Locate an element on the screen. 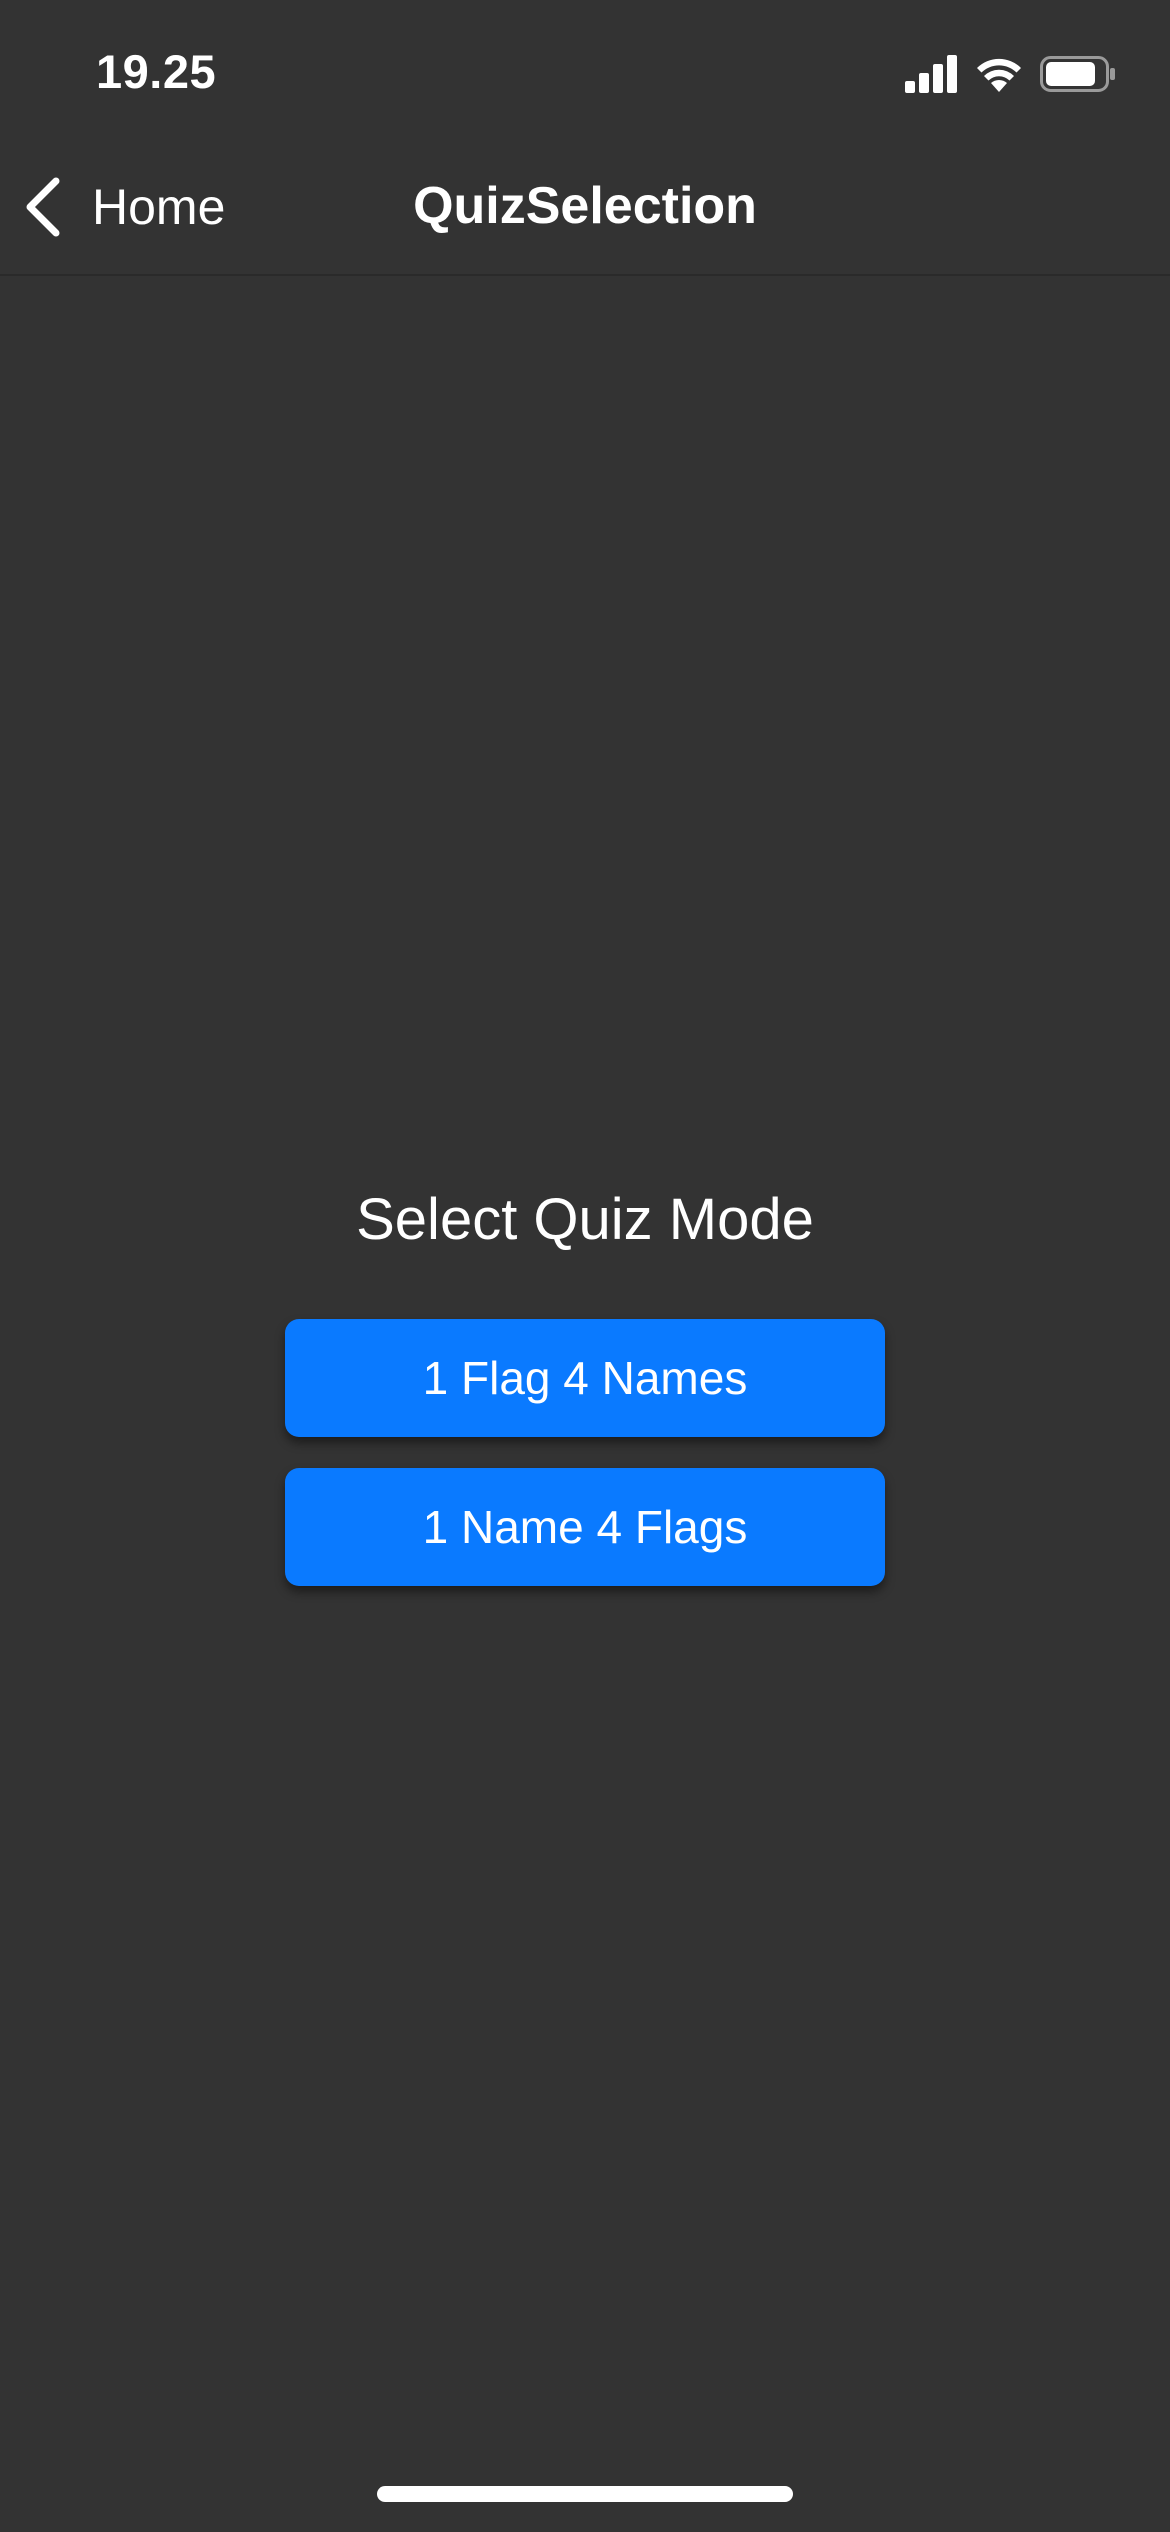 Image resolution: width=1170 pixels, height=2532 pixels. status-bar: 19.25 is located at coordinates (585, 70).